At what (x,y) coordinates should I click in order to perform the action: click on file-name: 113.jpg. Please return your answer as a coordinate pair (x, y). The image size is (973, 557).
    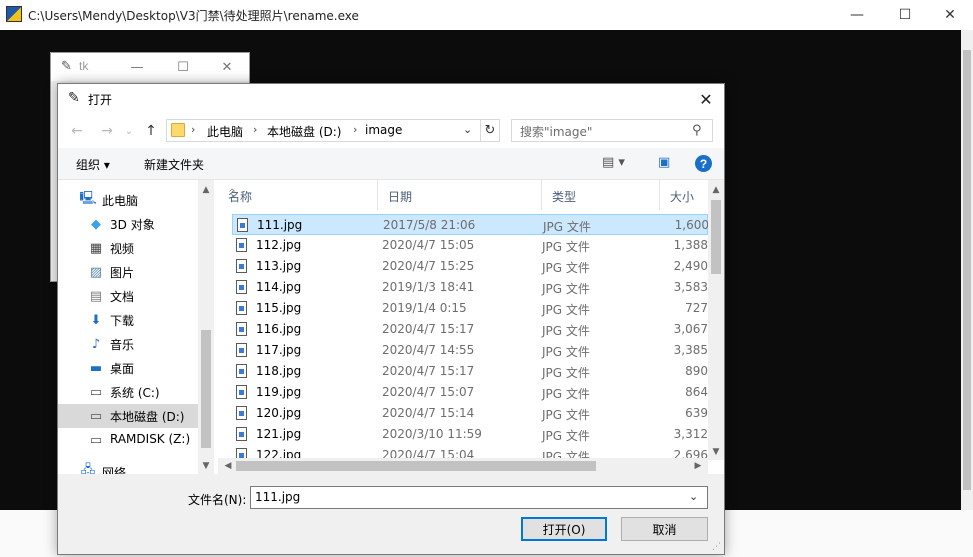
    Looking at the image, I should click on (279, 266).